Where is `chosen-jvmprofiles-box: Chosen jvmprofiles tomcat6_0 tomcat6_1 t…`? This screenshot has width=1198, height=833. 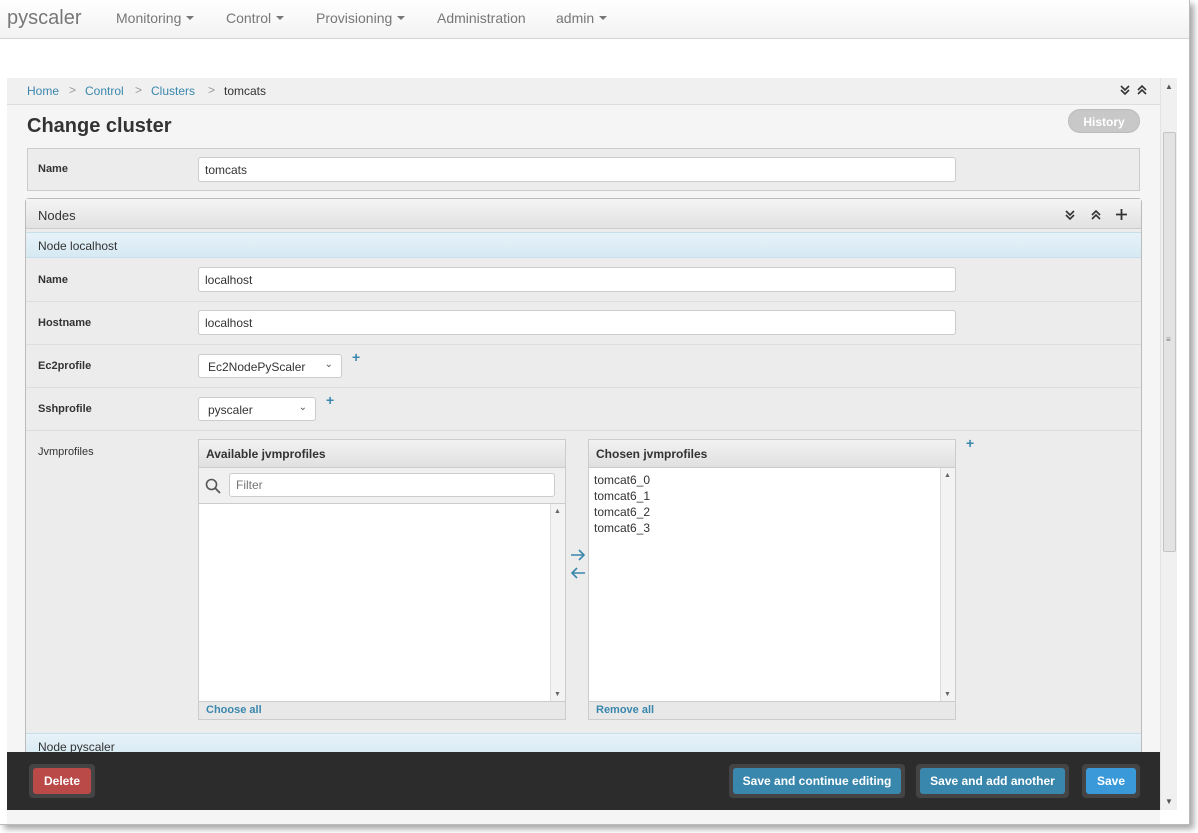
chosen-jvmprofiles-box: Chosen jvmprofiles tomcat6_0 tomcat6_1 t… is located at coordinates (772, 579).